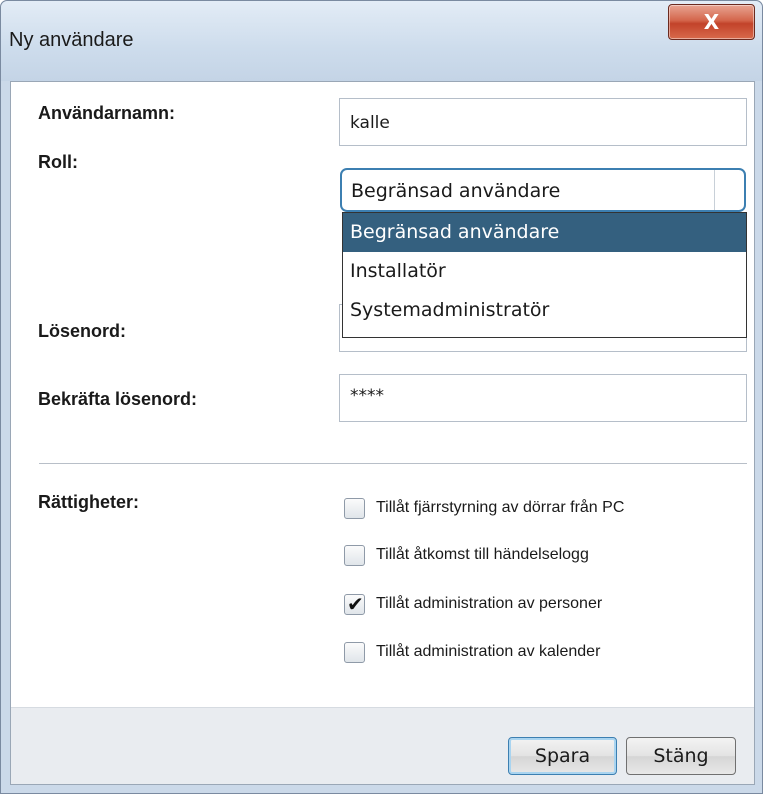  Describe the element at coordinates (71, 40) in the screenshot. I see `window-title: Ny användare` at that location.